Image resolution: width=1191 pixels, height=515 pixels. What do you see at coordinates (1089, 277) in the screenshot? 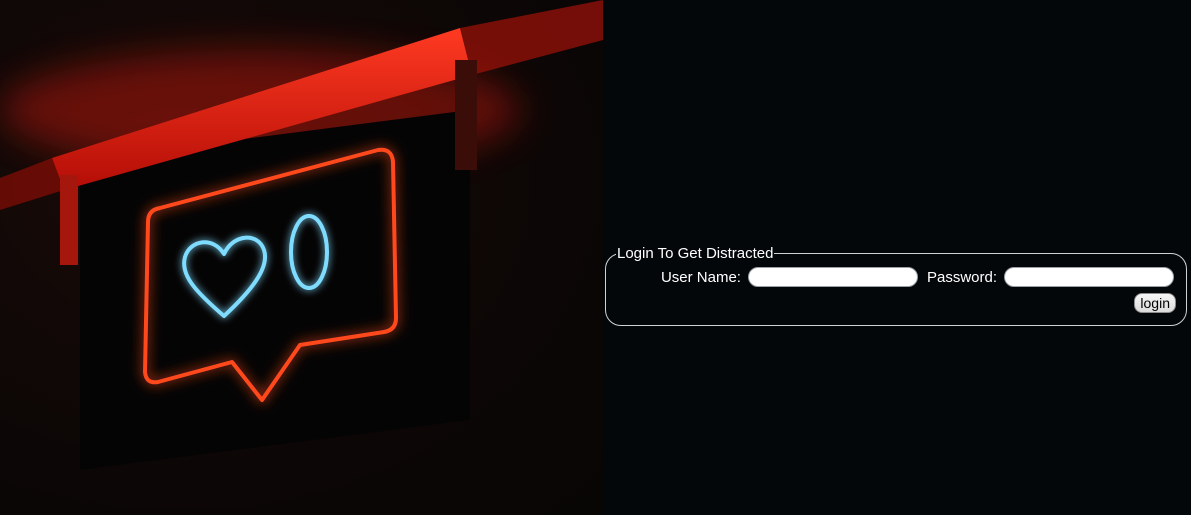
I see `password-input` at bounding box center [1089, 277].